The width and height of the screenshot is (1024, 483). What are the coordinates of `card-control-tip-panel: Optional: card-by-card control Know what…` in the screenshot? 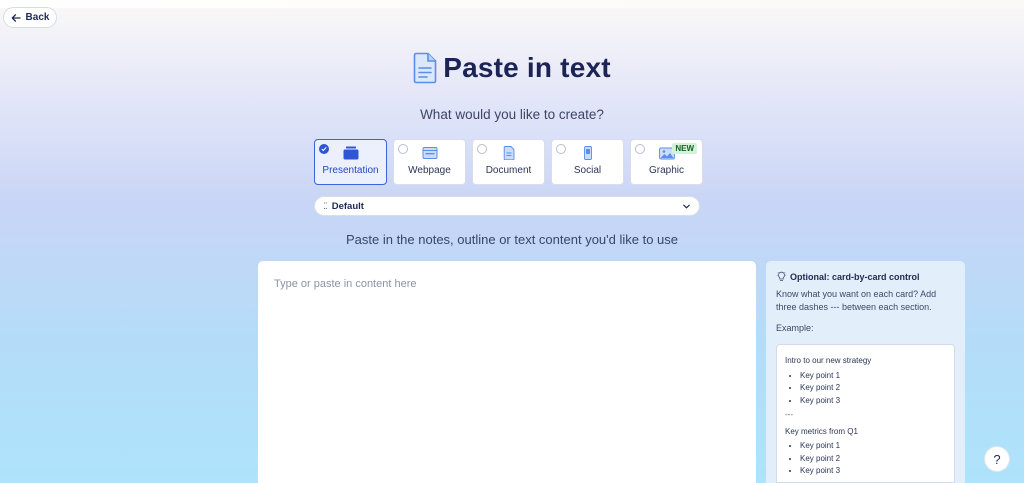 It's located at (865, 372).